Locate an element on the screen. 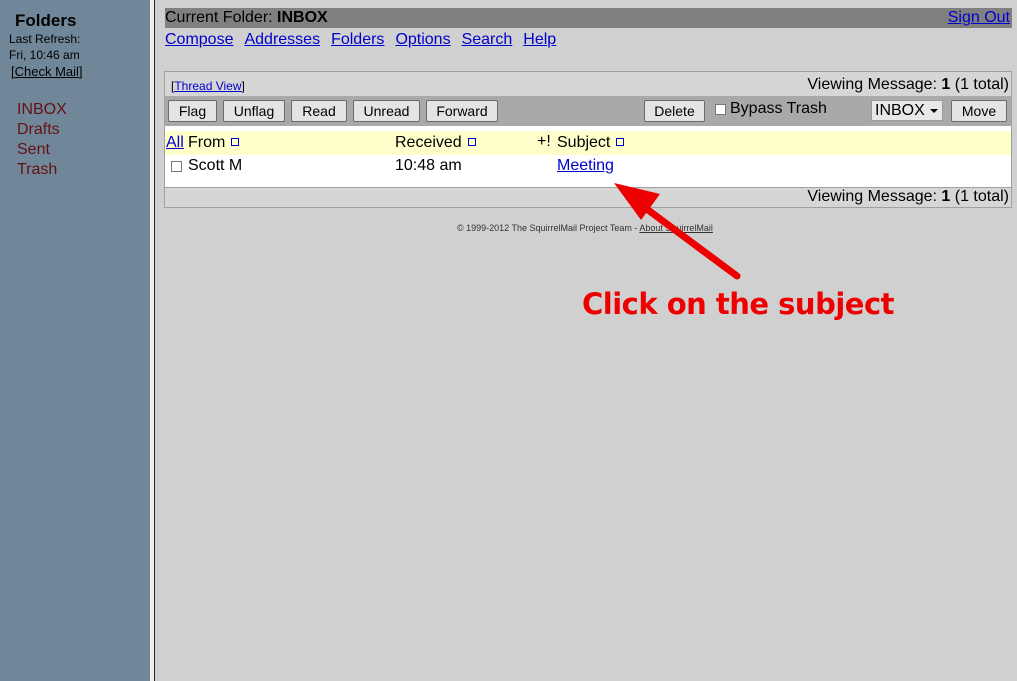 Image resolution: width=1017 pixels, height=681 pixels. annotation-text: Click on the subject is located at coordinates (738, 304).